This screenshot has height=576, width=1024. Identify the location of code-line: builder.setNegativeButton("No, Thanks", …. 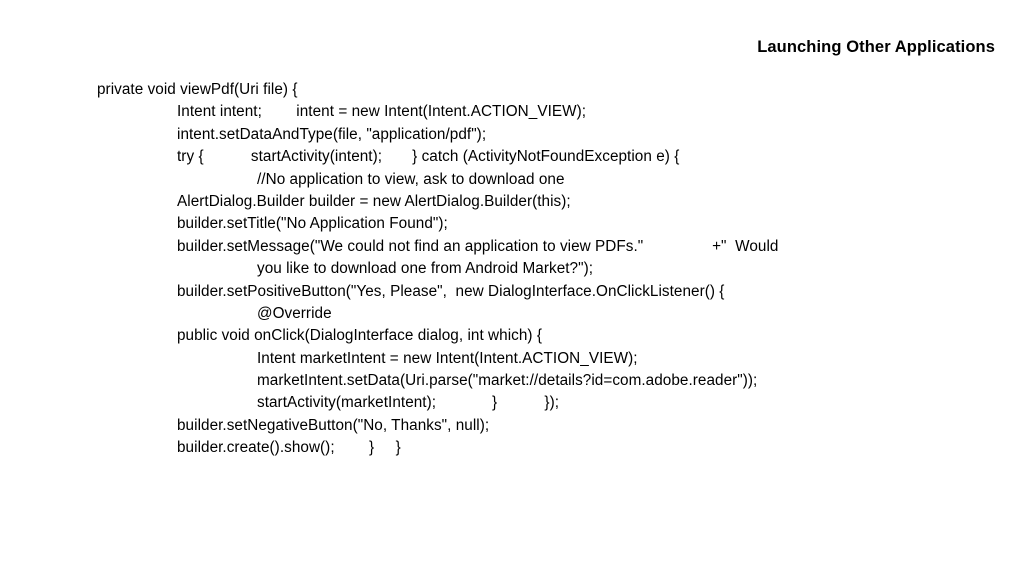
(333, 425).